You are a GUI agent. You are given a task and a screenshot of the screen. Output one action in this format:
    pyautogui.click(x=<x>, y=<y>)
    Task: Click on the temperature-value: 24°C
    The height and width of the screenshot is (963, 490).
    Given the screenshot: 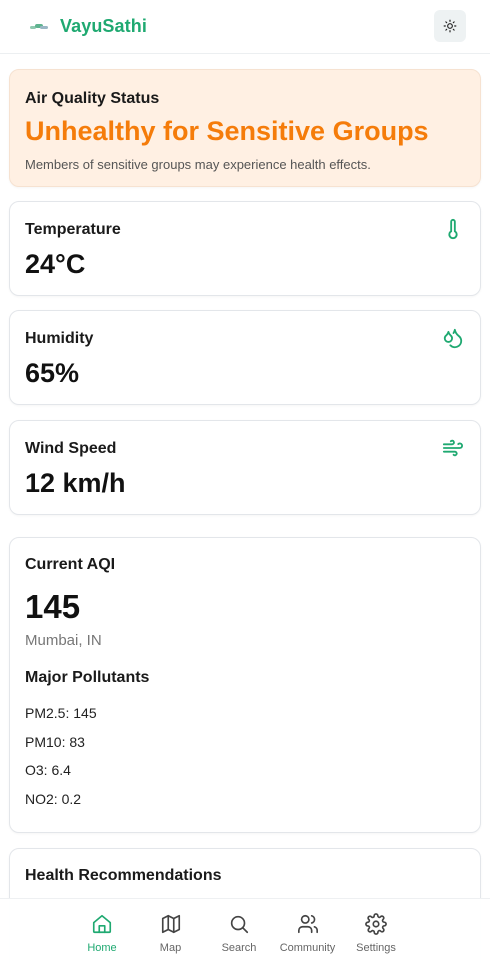 What is the action you would take?
    pyautogui.click(x=55, y=264)
    